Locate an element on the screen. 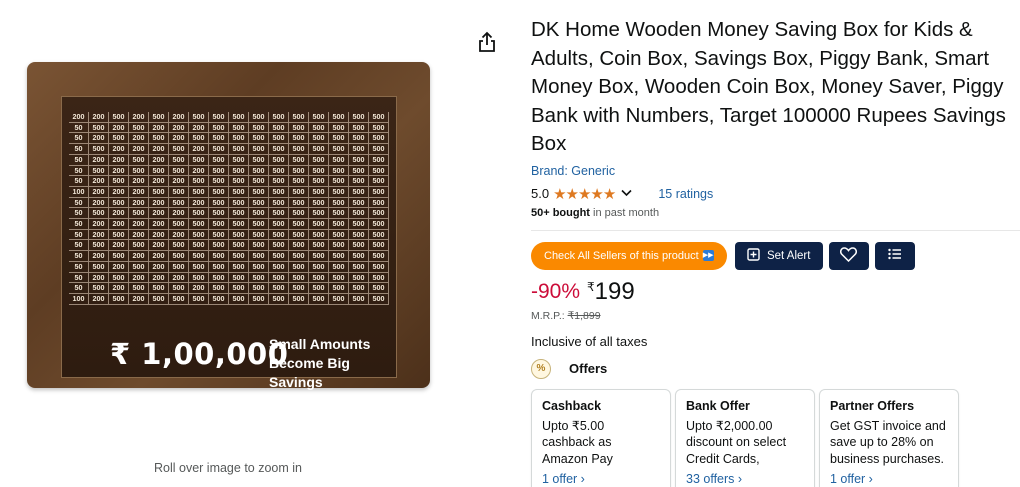 This screenshot has height=487, width=1020. offer-card-title: Partner Offers is located at coordinates (872, 405).